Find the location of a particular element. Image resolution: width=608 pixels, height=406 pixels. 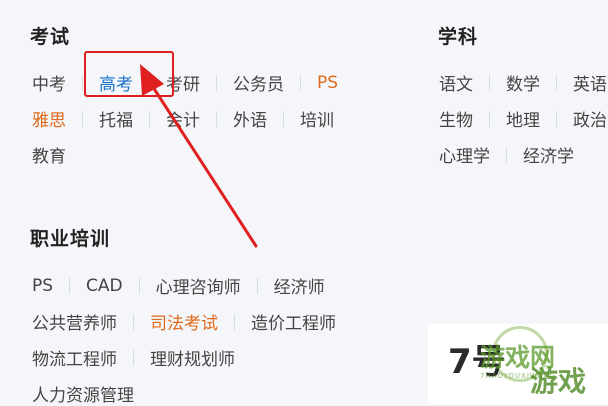

watermark-game-text: 游戏 is located at coordinates (558, 381).